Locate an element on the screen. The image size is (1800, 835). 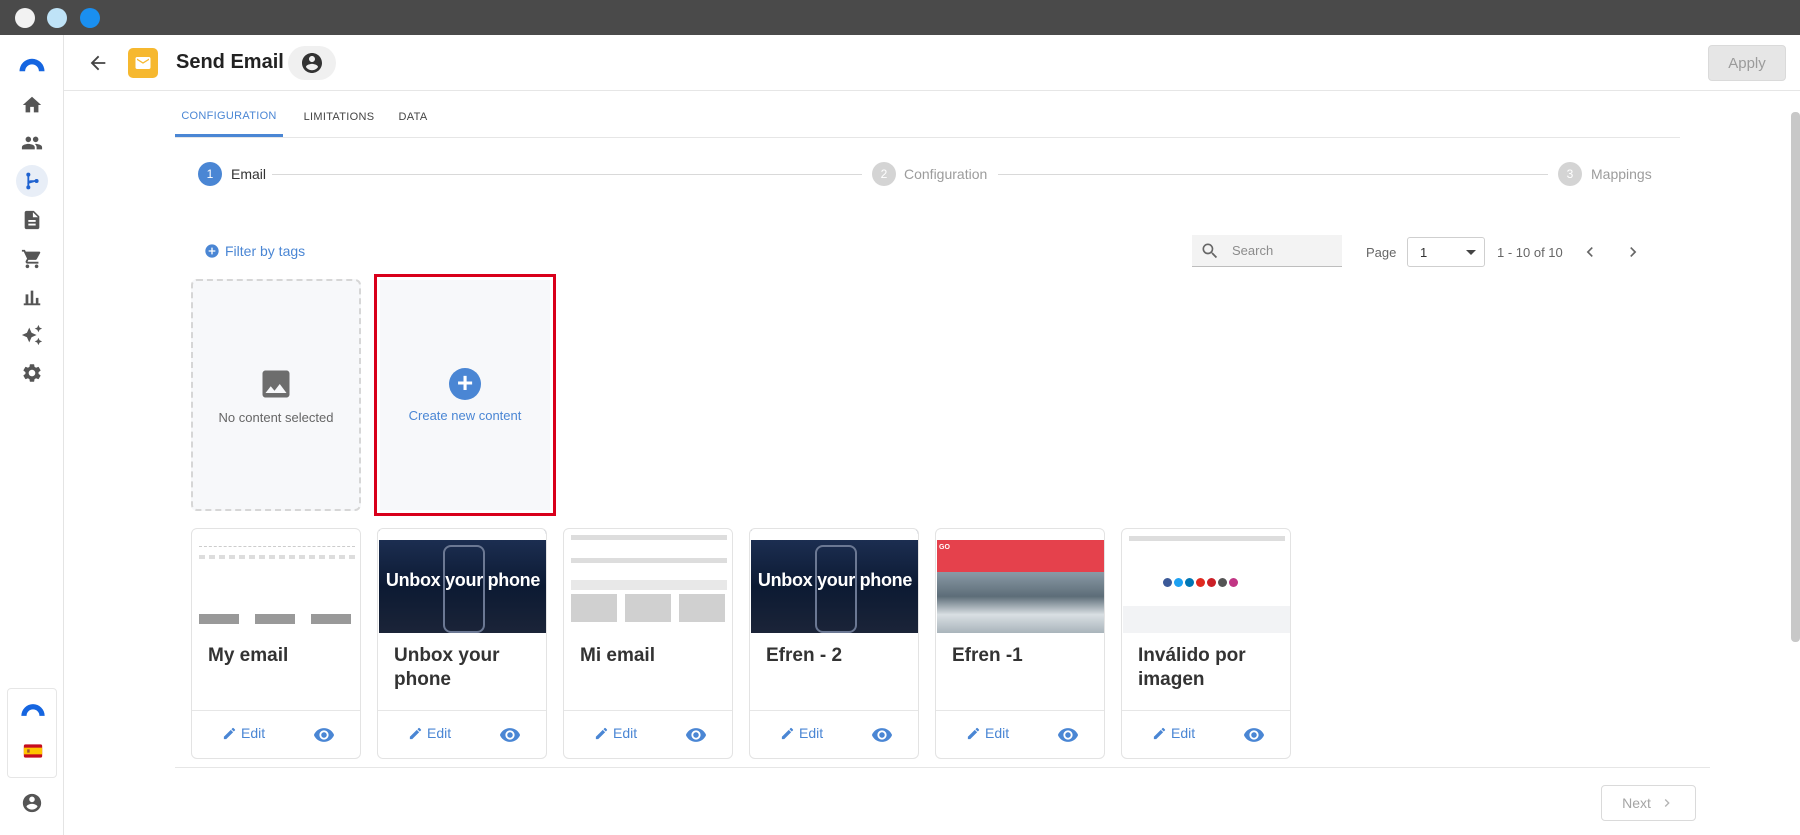
content-card: Unbox your phone Unbox your phone Edit is located at coordinates (462, 643).